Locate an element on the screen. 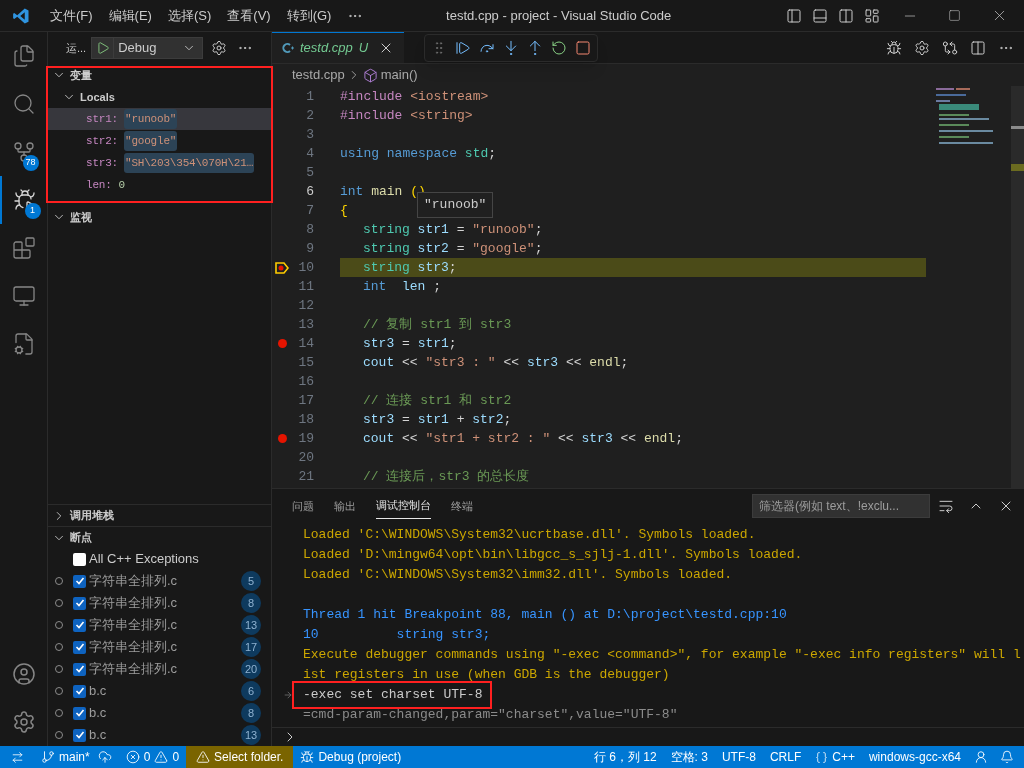 Image resolution: width=1024 pixels, height=768 pixels. menu-item: 转到(G) is located at coordinates (309, 15).